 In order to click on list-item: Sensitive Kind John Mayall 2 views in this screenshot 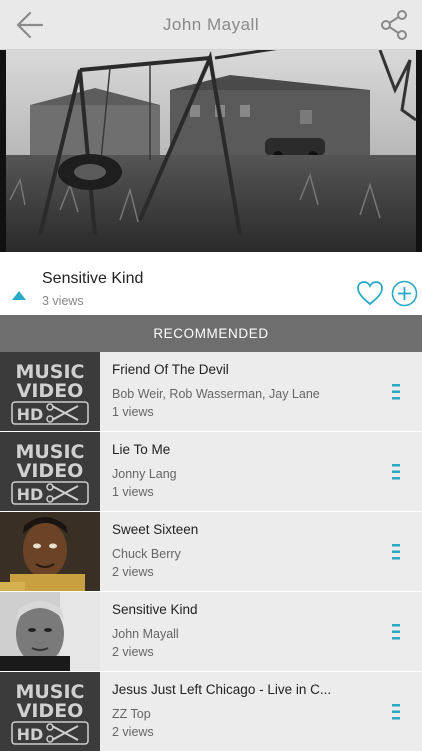, I will do `click(211, 632)`.